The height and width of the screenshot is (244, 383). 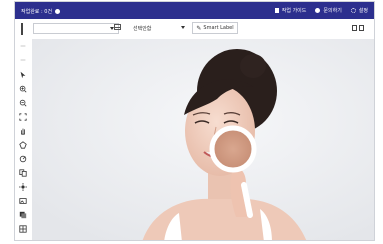 I want to click on settings-button: 설정, so click(x=359, y=10).